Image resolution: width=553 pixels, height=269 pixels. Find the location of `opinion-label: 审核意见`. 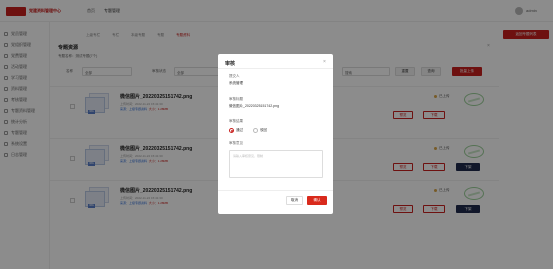

opinion-label: 审核意见 is located at coordinates (236, 143).